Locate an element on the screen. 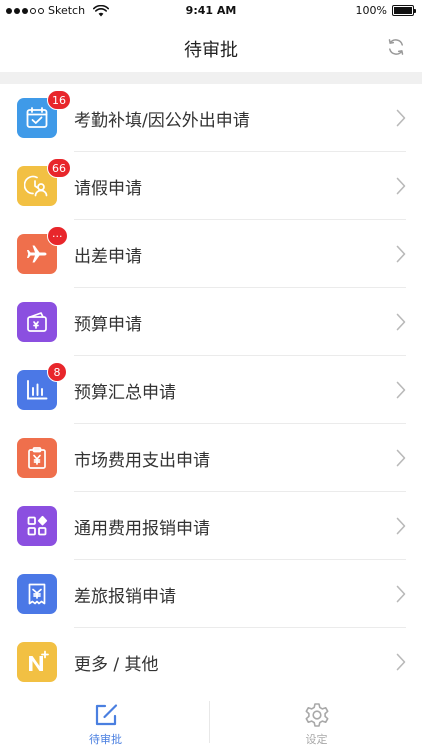  list-item-icon: 8 is located at coordinates (42, 386).